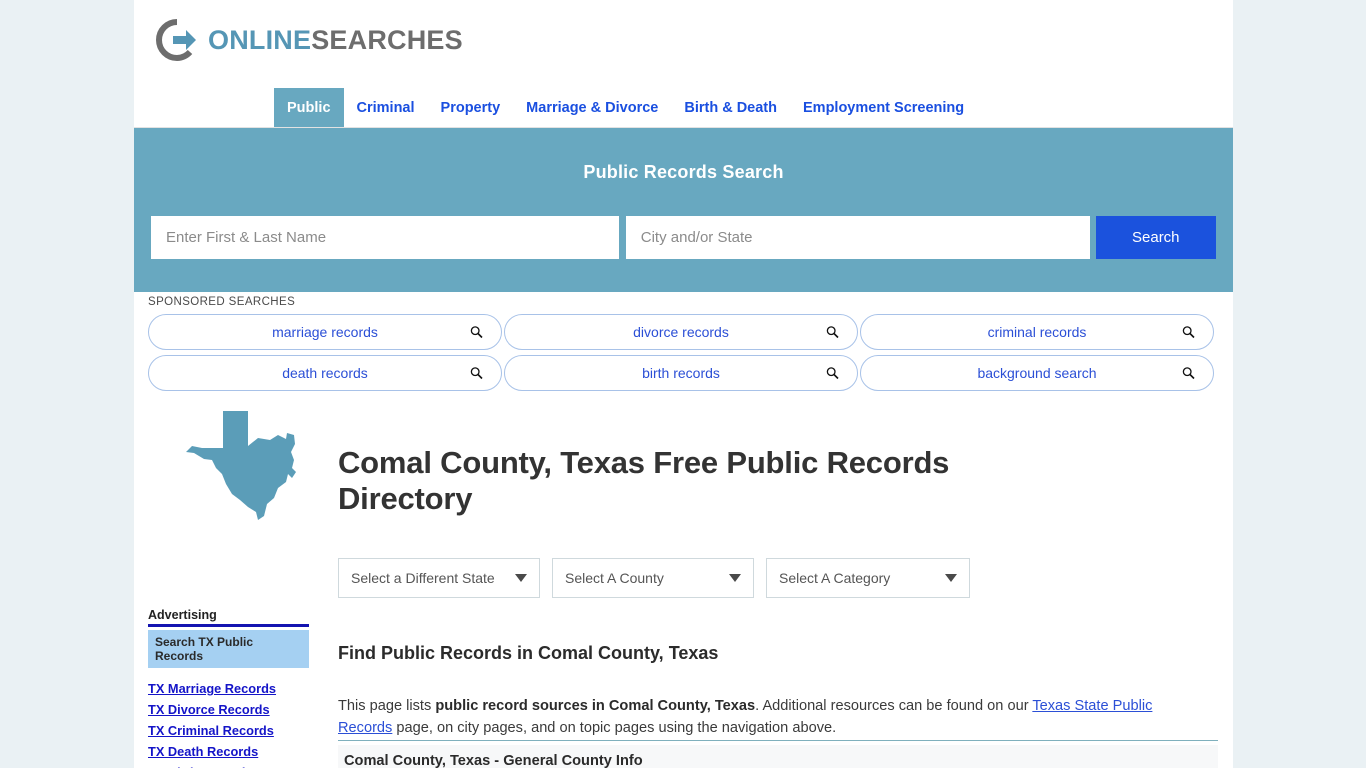 Image resolution: width=1366 pixels, height=768 pixels. I want to click on sponsored-pill-birth-records: birth records, so click(681, 373).